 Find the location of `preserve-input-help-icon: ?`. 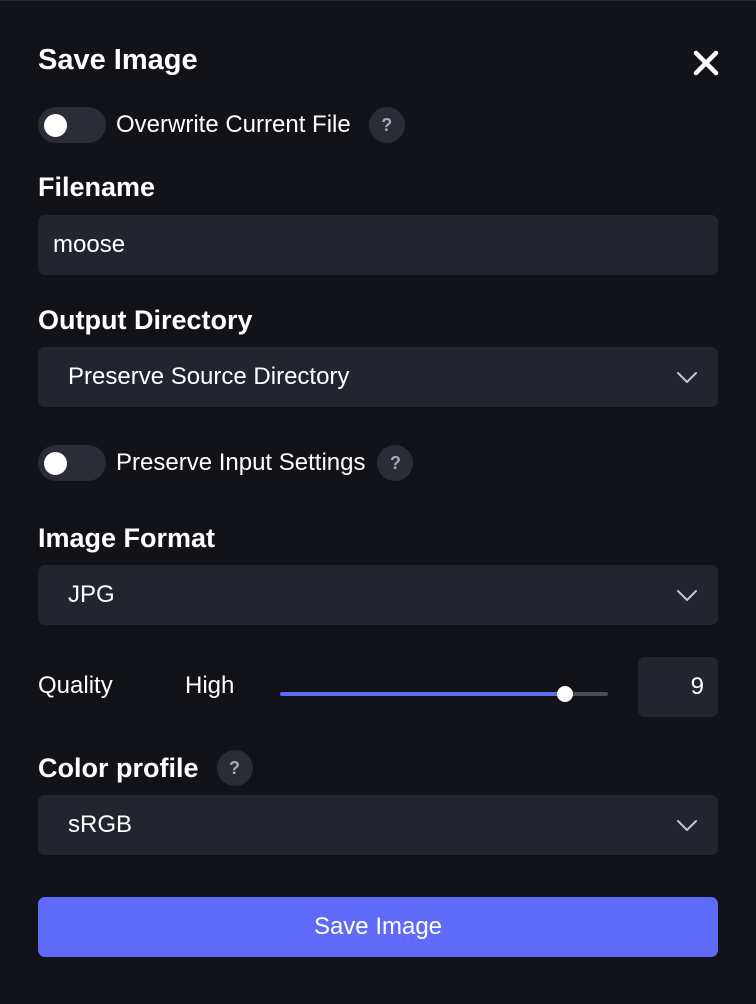

preserve-input-help-icon: ? is located at coordinates (395, 463).